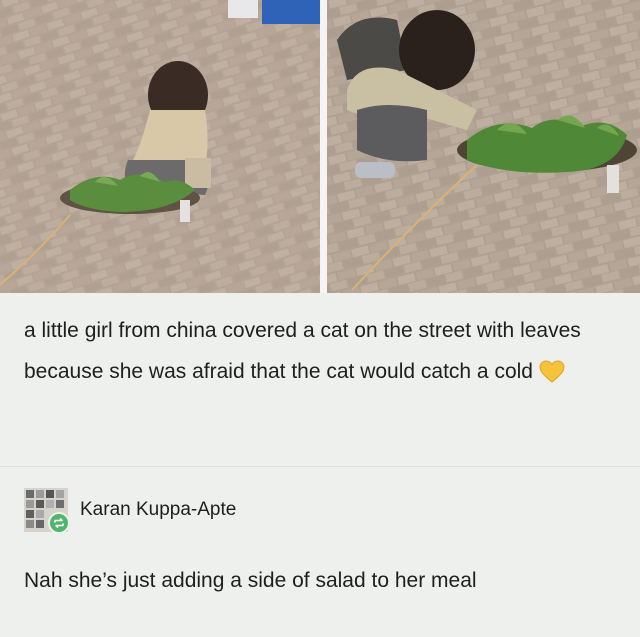  Describe the element at coordinates (552, 377) in the screenshot. I see `yellow-heart-icon` at that location.